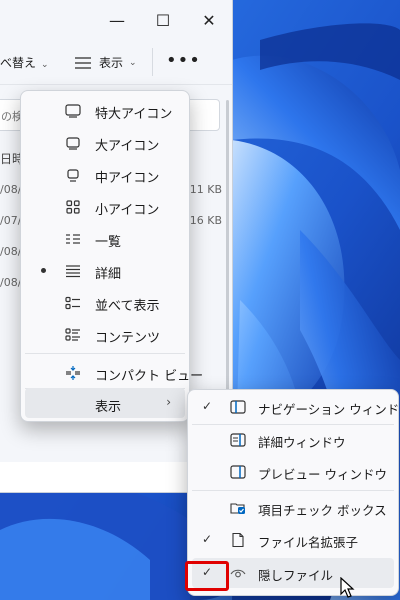  Describe the element at coordinates (108, 407) in the screenshot. I see `menu-item-label: 表示` at that location.